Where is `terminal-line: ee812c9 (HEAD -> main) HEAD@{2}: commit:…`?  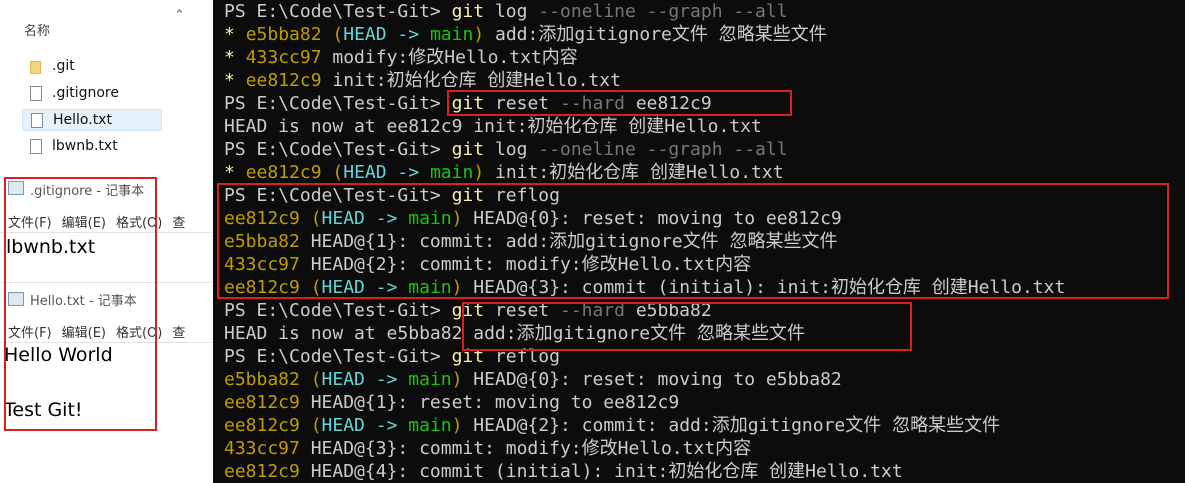
terminal-line: ee812c9 (HEAD -> main) HEAD@{2}: commit:… is located at coordinates (612, 425).